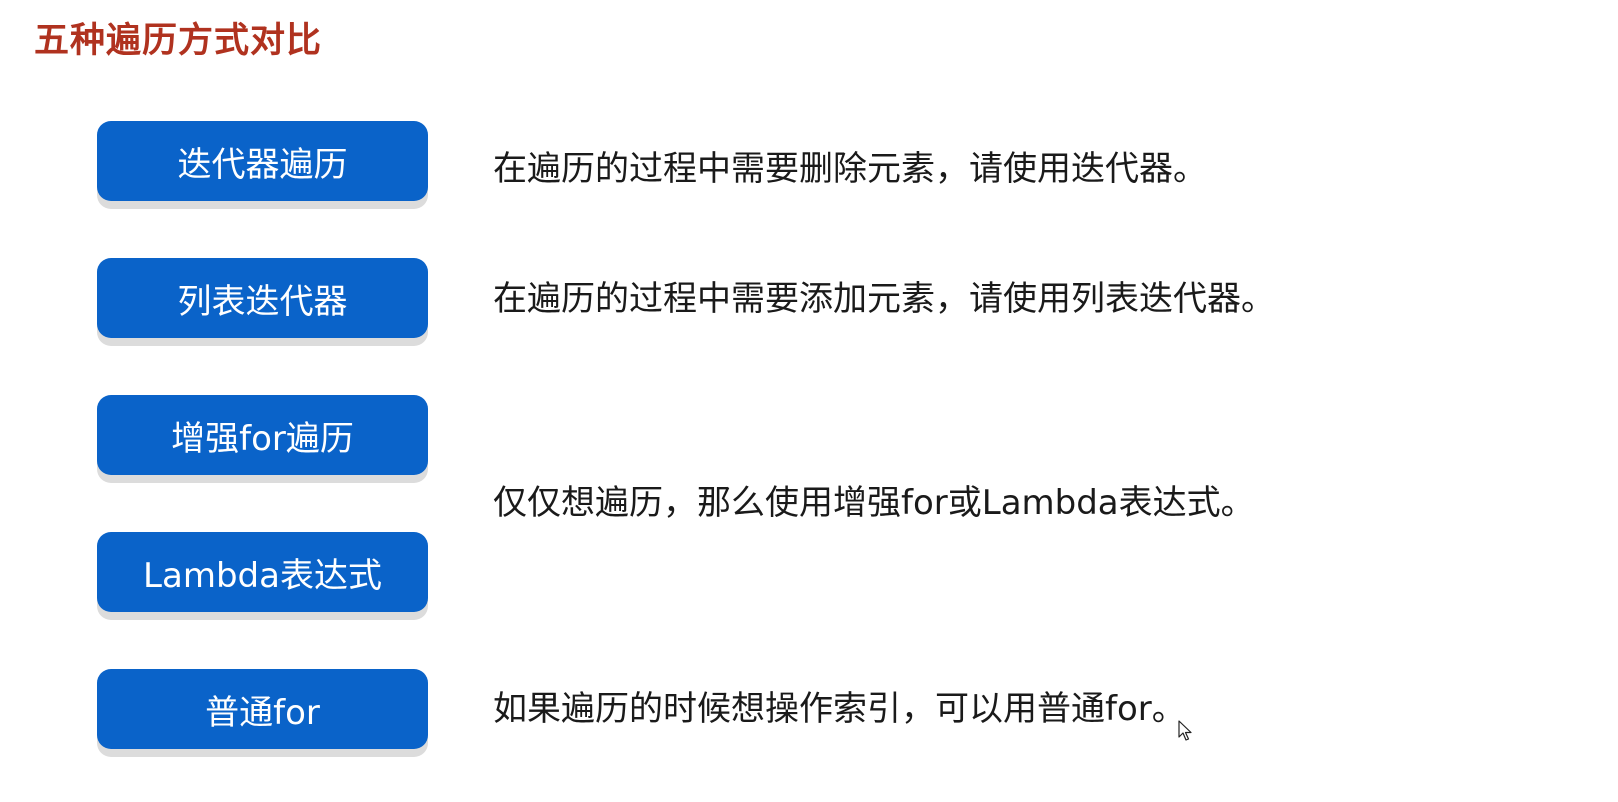 The width and height of the screenshot is (1618, 802). I want to click on enhanced-for-lambda-description: 仅仅想遍历，那么使用增强for或Lambda表达式。, so click(874, 503).